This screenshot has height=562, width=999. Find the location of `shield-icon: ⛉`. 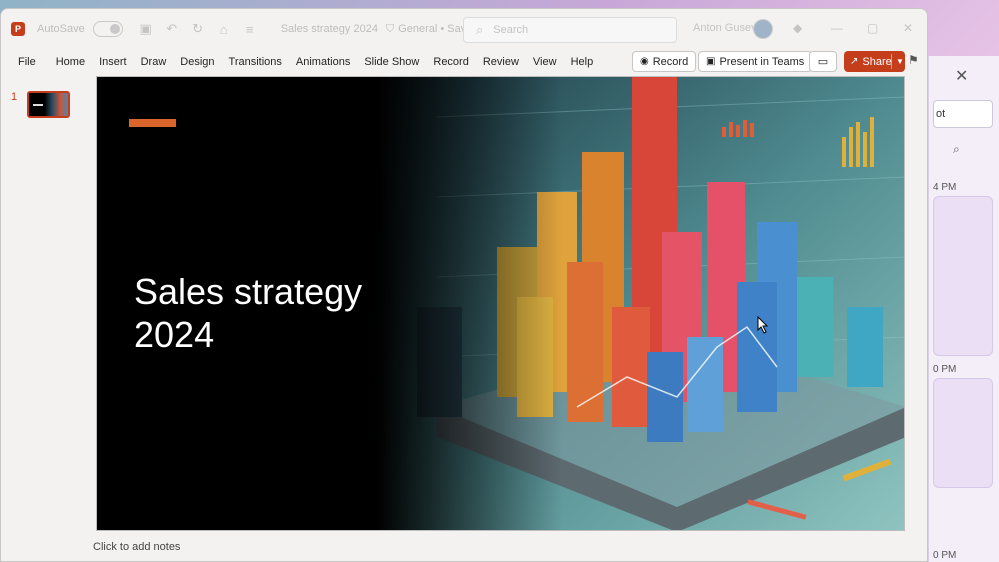

shield-icon: ⛉ is located at coordinates (390, 28).